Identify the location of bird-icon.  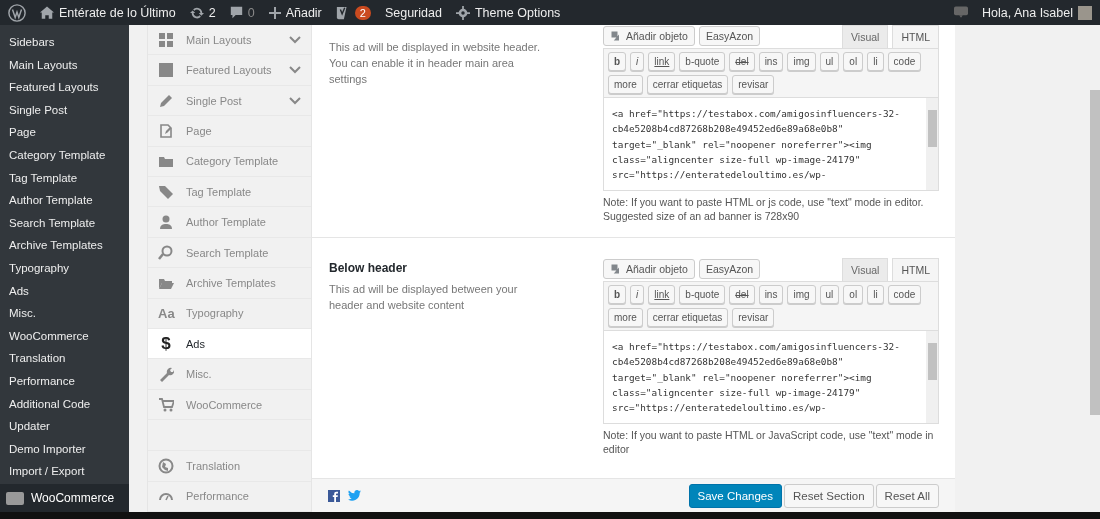
(354, 495).